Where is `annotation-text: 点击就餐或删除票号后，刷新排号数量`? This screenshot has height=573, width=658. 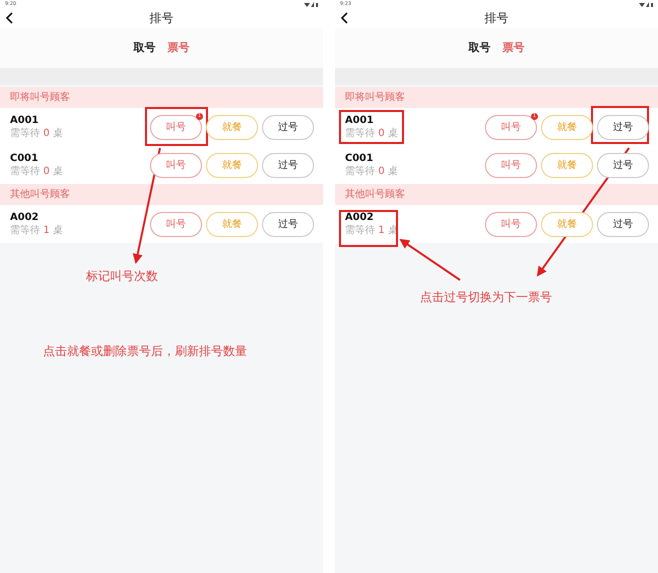 annotation-text: 点击就餐或删除票号后，刷新排号数量 is located at coordinates (145, 351).